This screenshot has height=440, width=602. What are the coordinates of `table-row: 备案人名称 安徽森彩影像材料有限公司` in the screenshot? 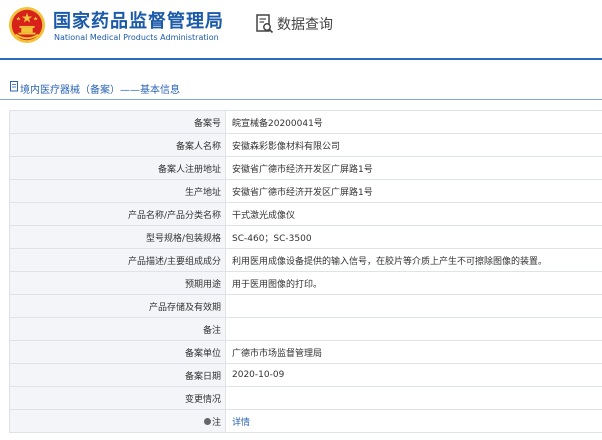 It's located at (305, 145).